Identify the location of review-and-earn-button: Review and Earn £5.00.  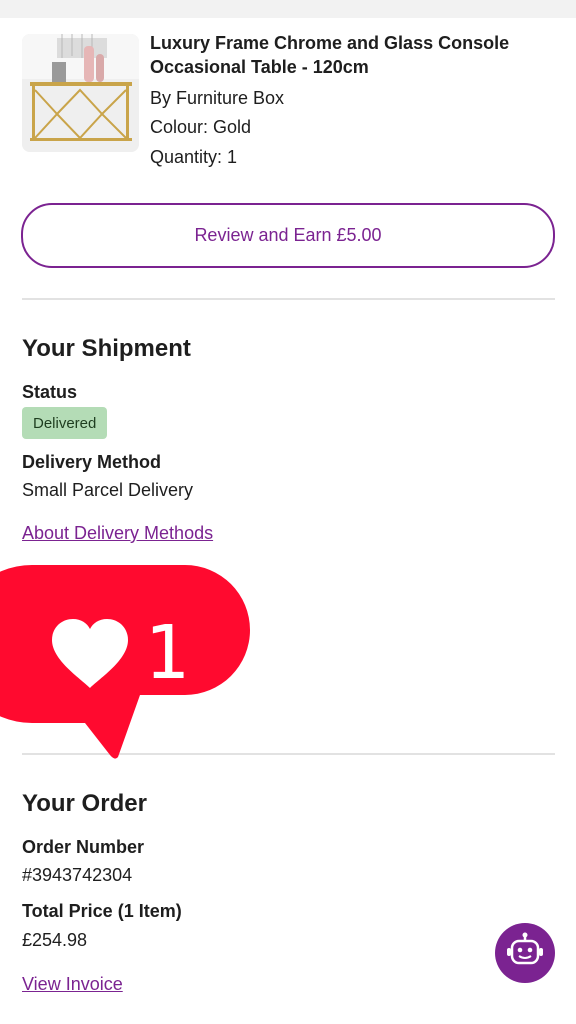
(288, 235).